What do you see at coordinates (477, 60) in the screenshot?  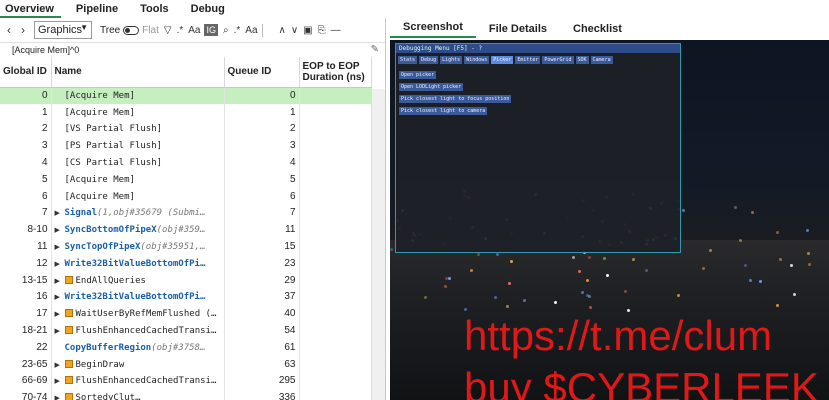 I see `overlay-tab: Windows` at bounding box center [477, 60].